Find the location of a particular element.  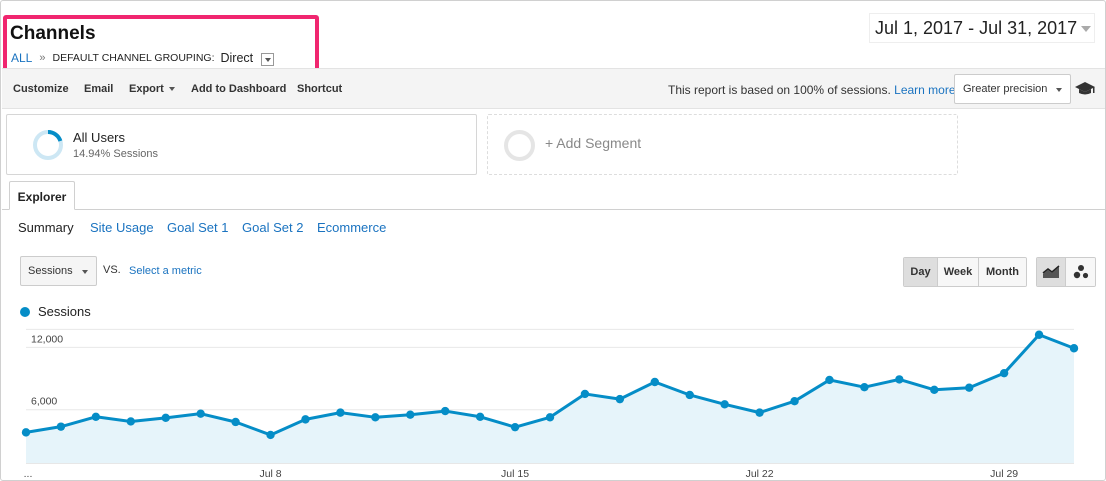

metric-select: Sessions is located at coordinates (58, 271).